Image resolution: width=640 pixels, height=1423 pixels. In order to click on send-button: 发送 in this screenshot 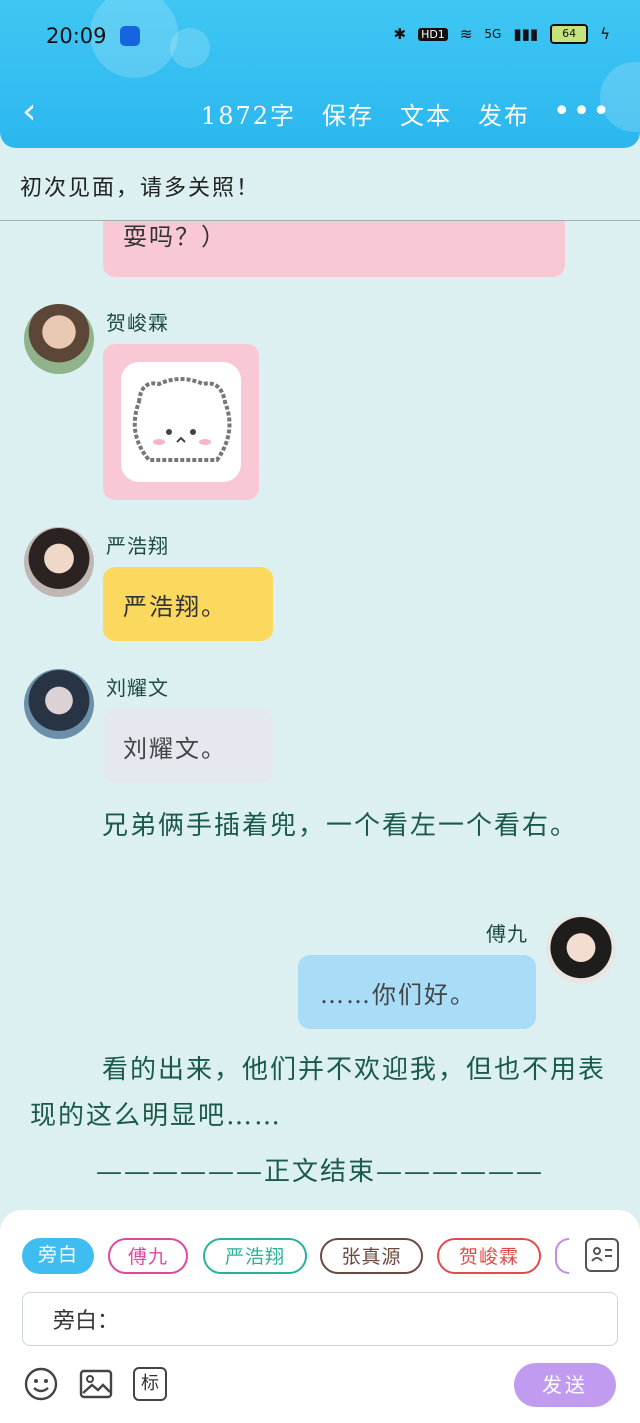, I will do `click(565, 1385)`.